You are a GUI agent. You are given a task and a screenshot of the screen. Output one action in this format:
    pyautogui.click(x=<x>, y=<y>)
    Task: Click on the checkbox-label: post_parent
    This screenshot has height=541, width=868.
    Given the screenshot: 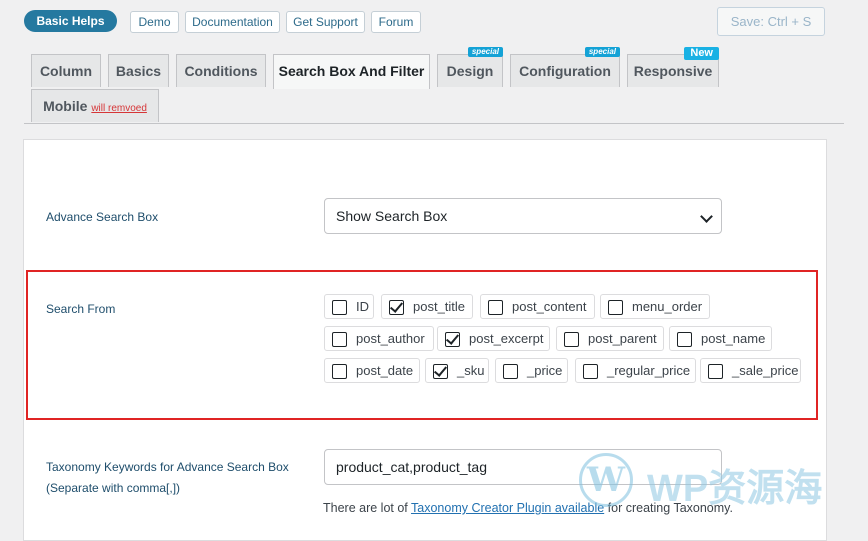 What is the action you would take?
    pyautogui.click(x=622, y=338)
    